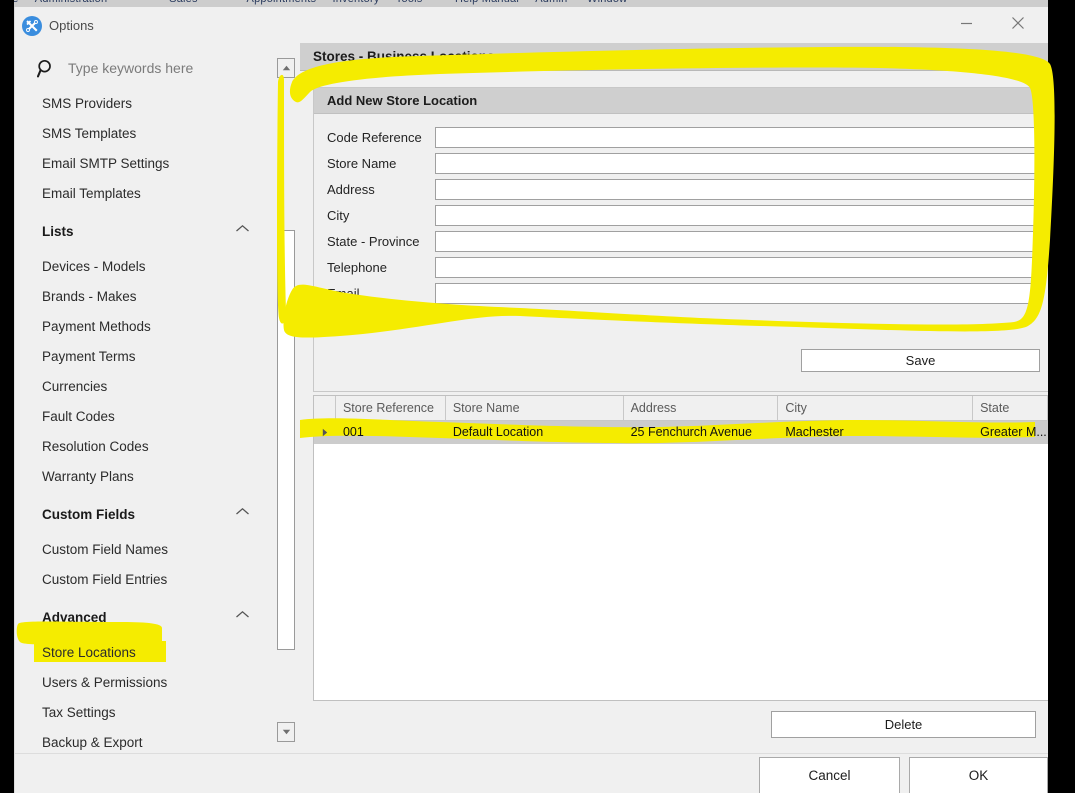 The image size is (1075, 793). Describe the element at coordinates (96, 326) in the screenshot. I see `sidebar-item-label: Payment Methods` at that location.